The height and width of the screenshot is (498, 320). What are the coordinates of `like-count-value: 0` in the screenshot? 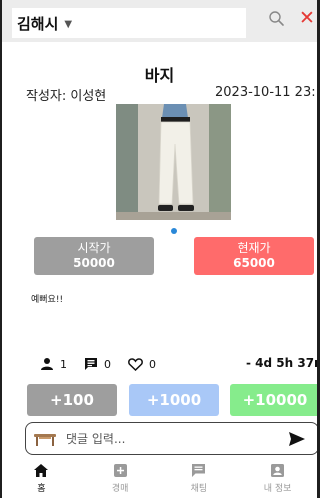 It's located at (152, 364).